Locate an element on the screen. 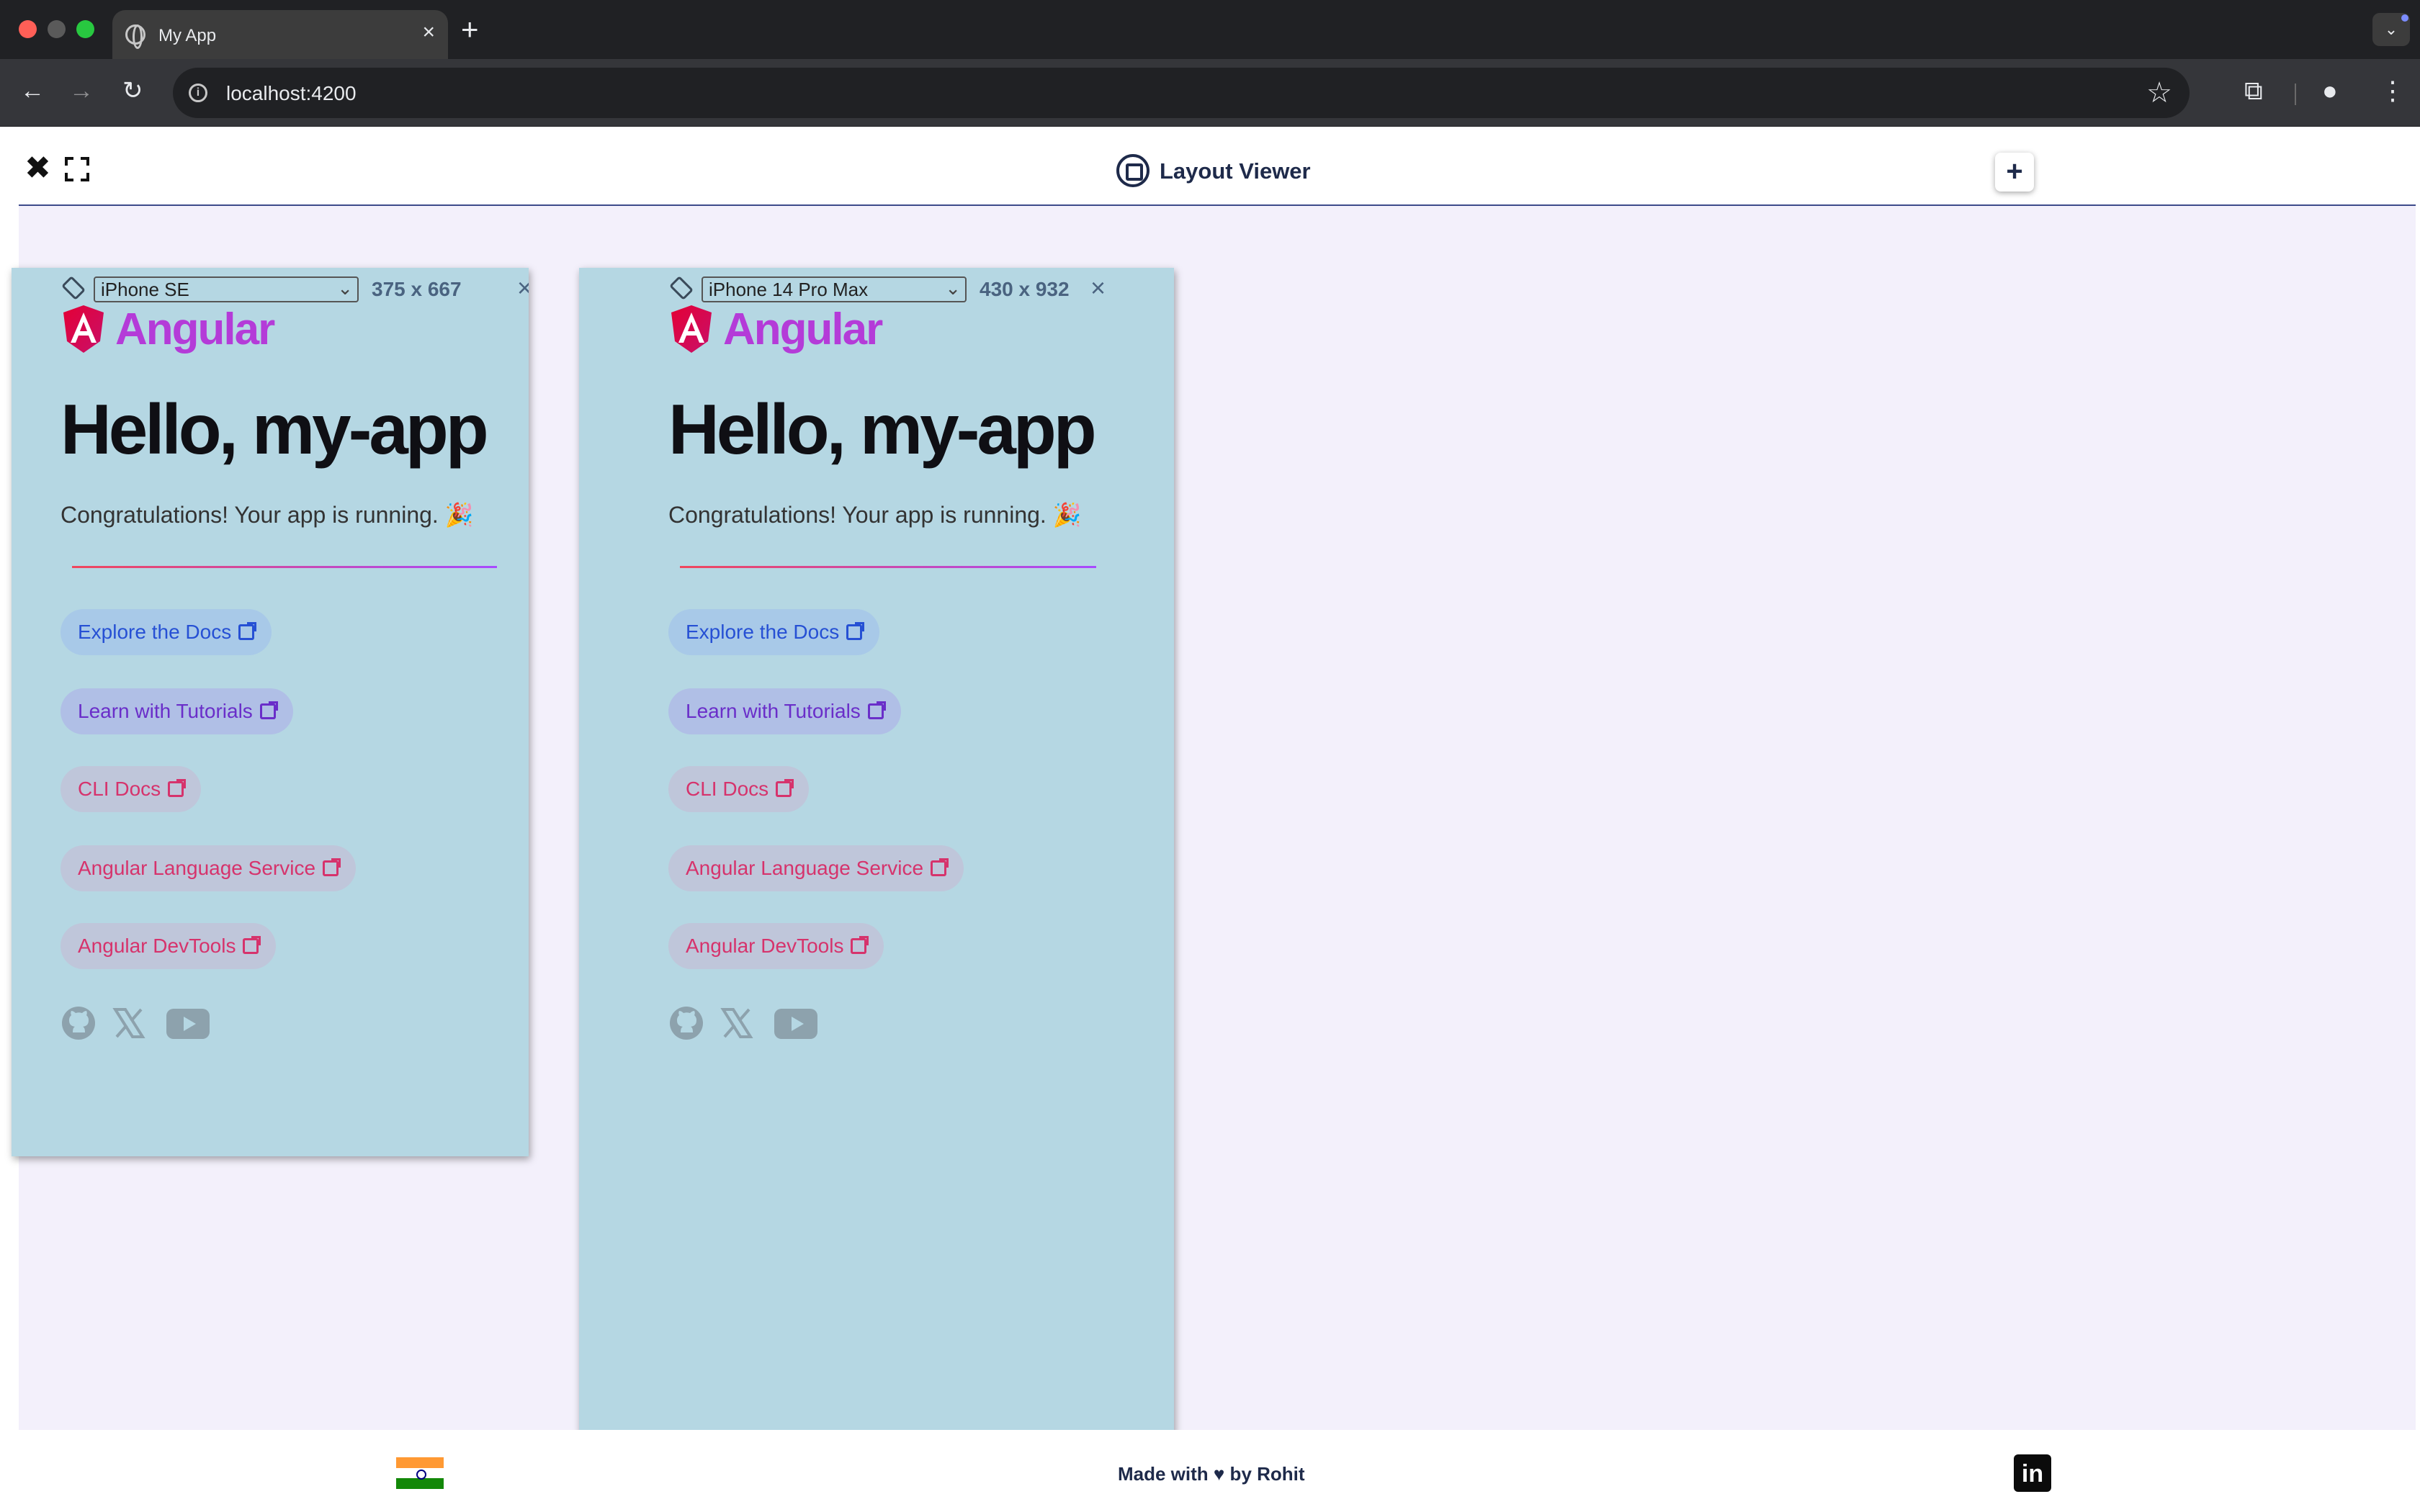  browser-tab-strip: My App × + ⌄ is located at coordinates (1210, 29).